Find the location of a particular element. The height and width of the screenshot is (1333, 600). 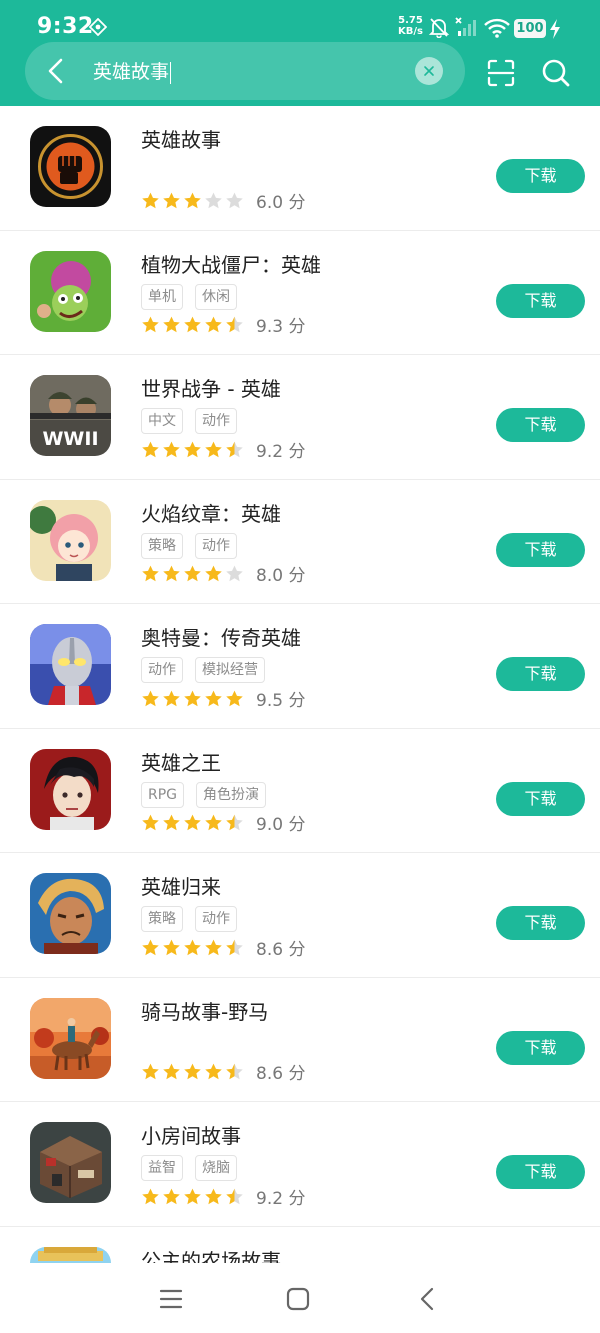

app-rating: 9.2 分 is located at coordinates (223, 450).